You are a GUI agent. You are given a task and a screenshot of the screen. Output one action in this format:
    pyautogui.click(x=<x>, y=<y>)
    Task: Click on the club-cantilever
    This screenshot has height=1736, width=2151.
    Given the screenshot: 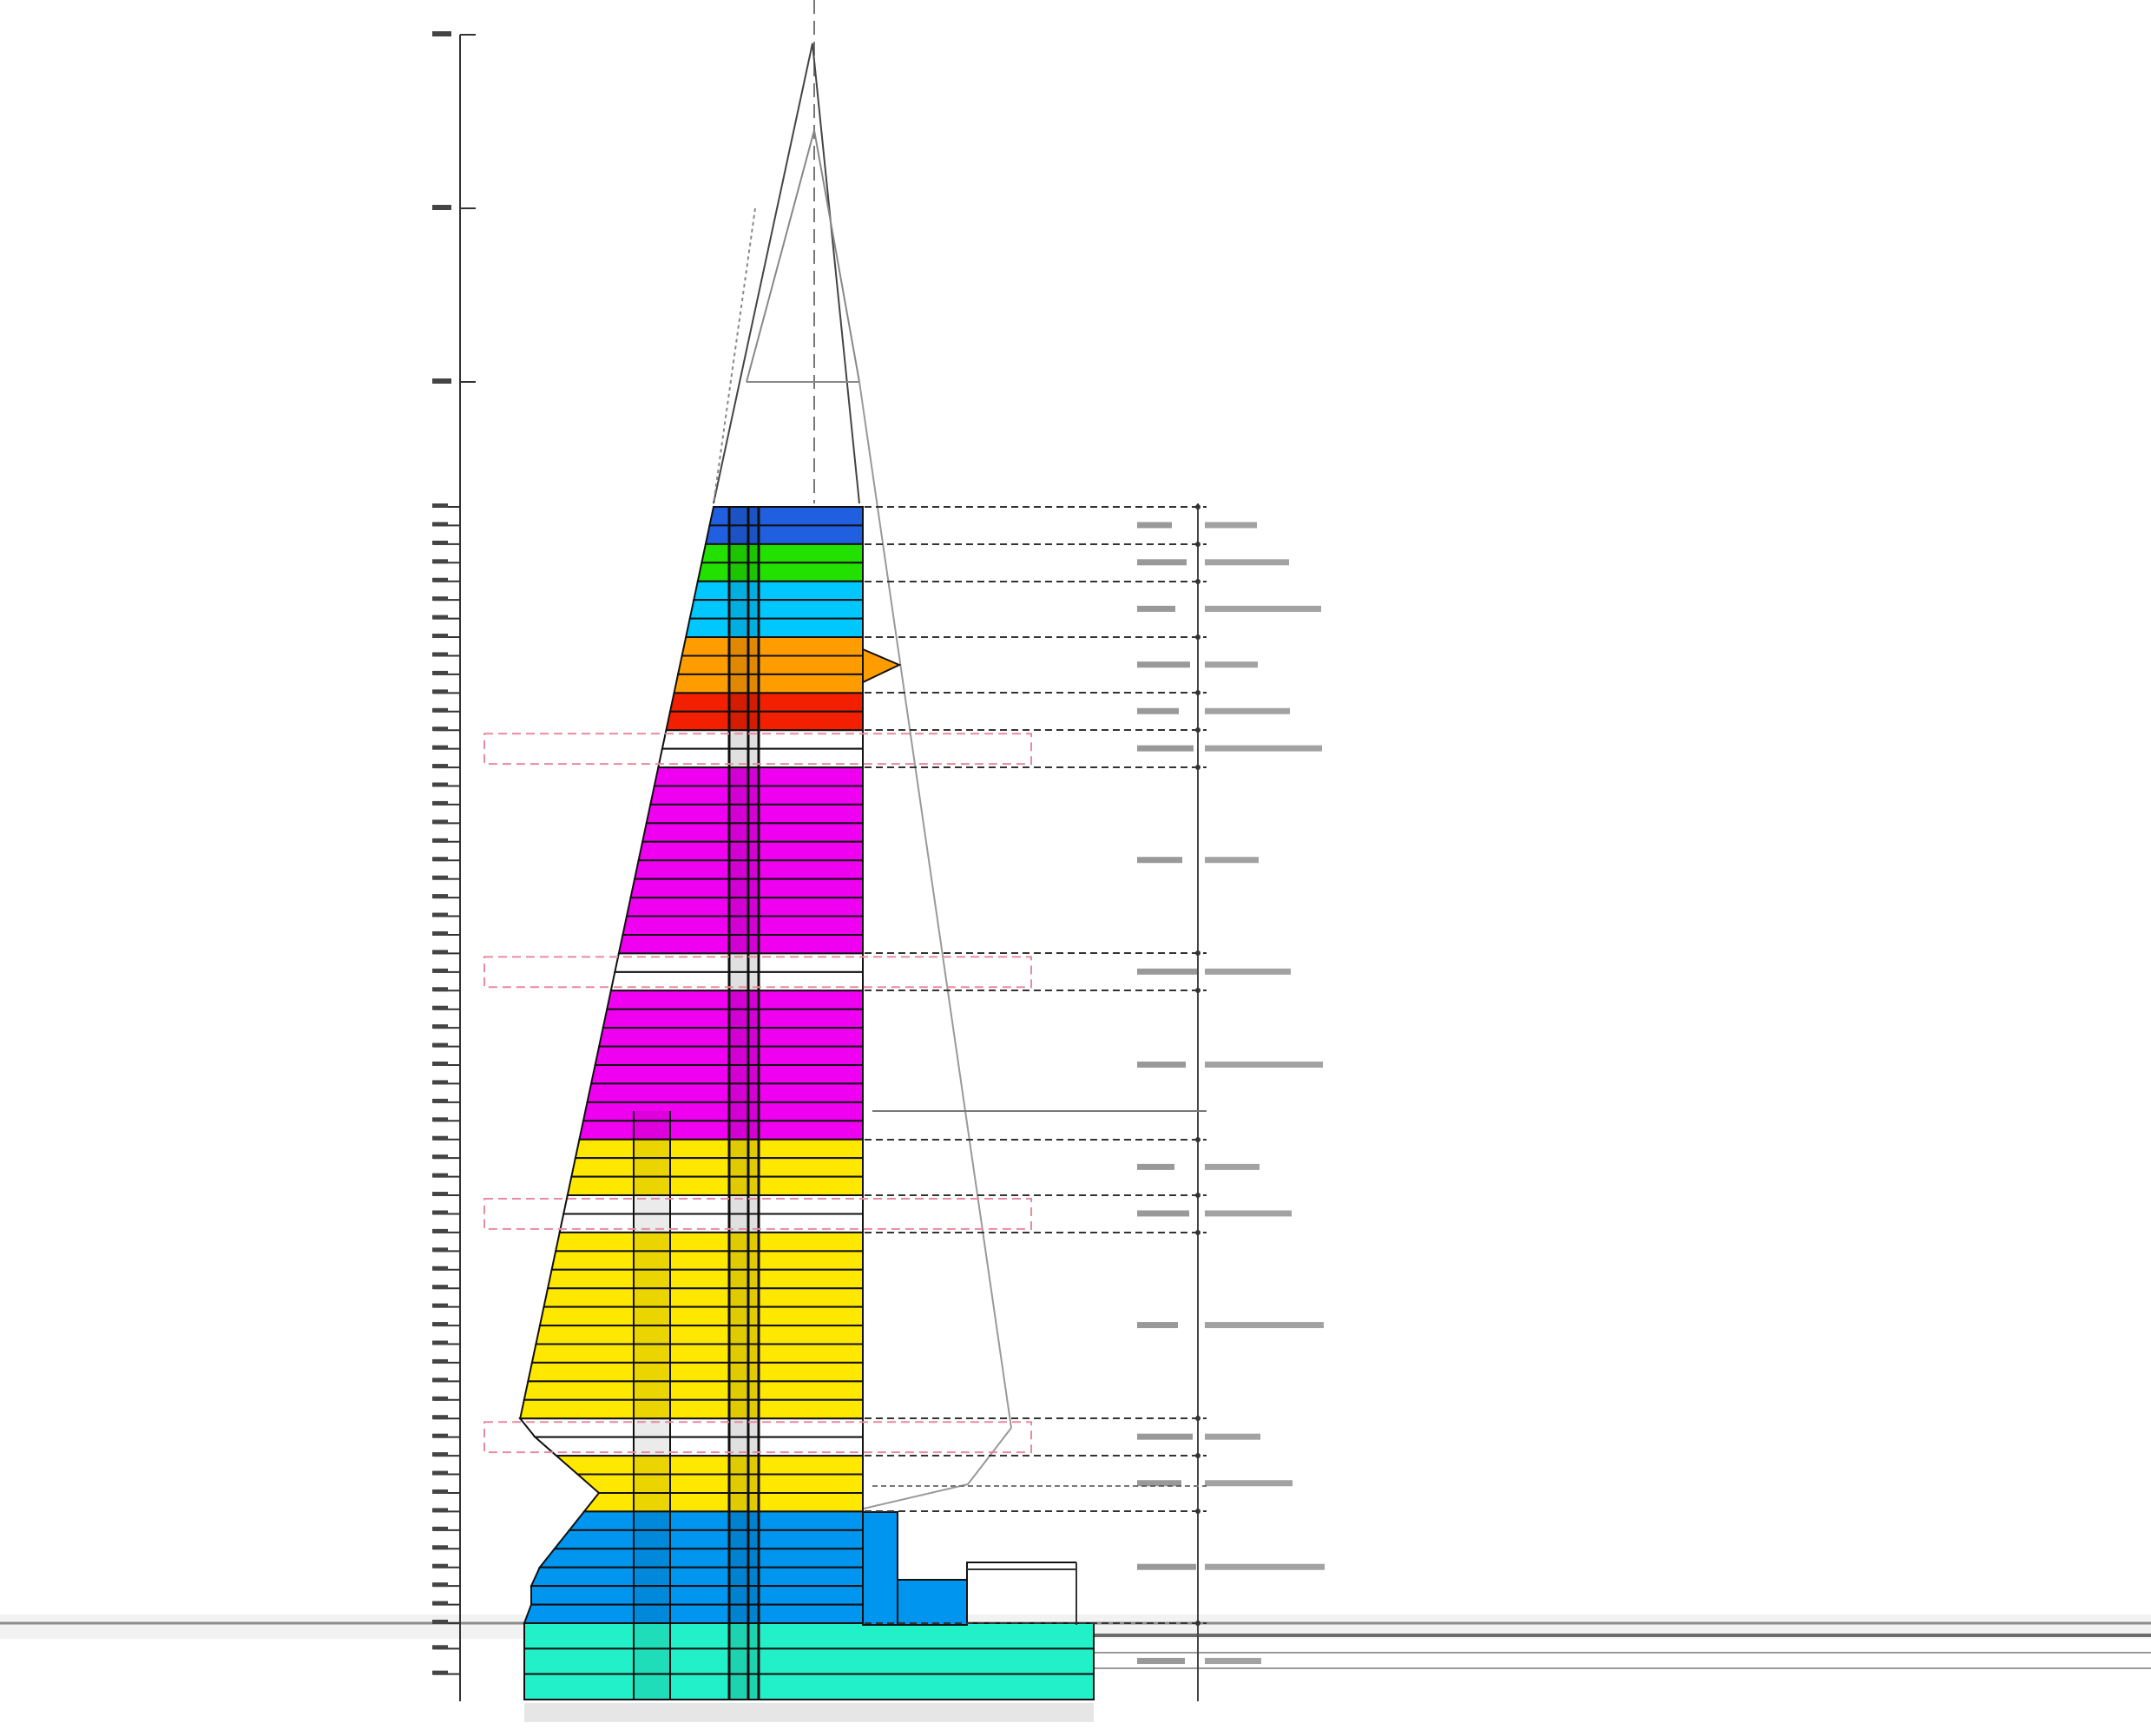 What is the action you would take?
    pyautogui.click(x=882, y=666)
    